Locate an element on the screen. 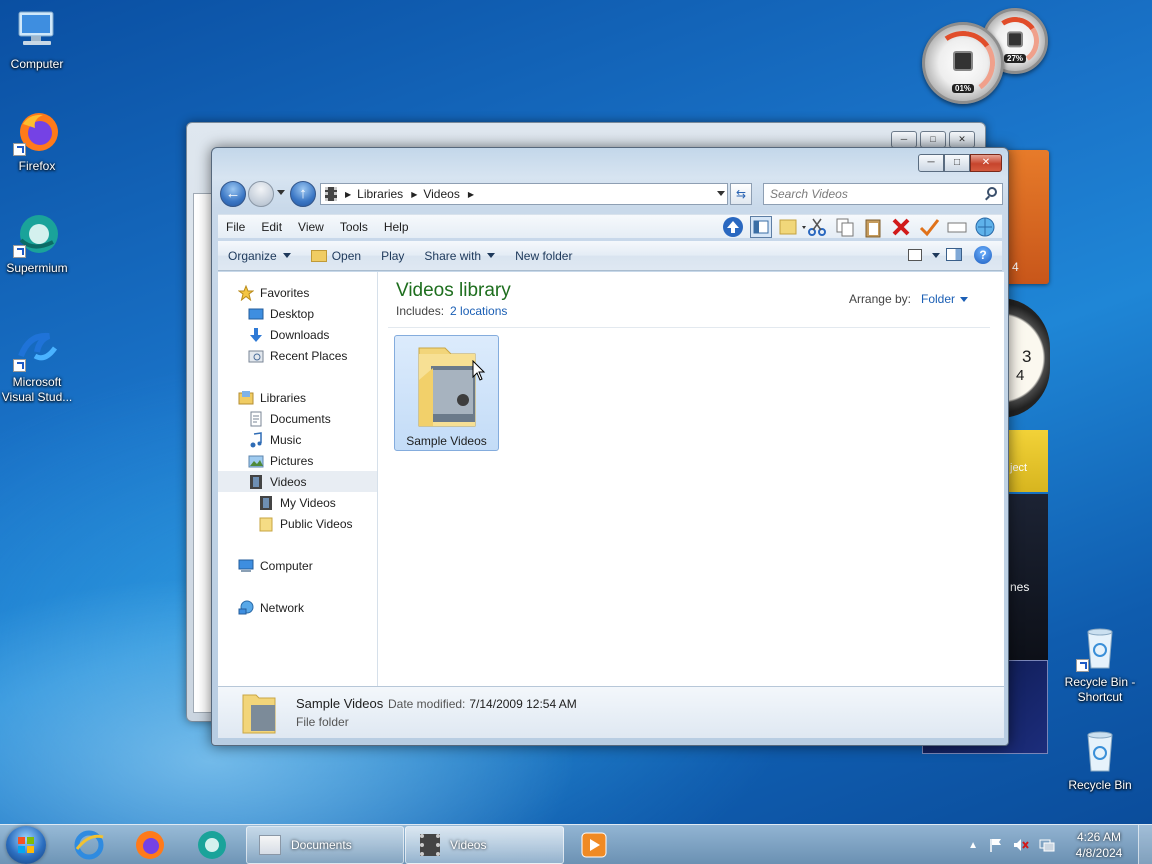 The width and height of the screenshot is (1152, 864). desktop-icon-label: Recycle Bin - Shortcut is located at coordinates (1100, 689).